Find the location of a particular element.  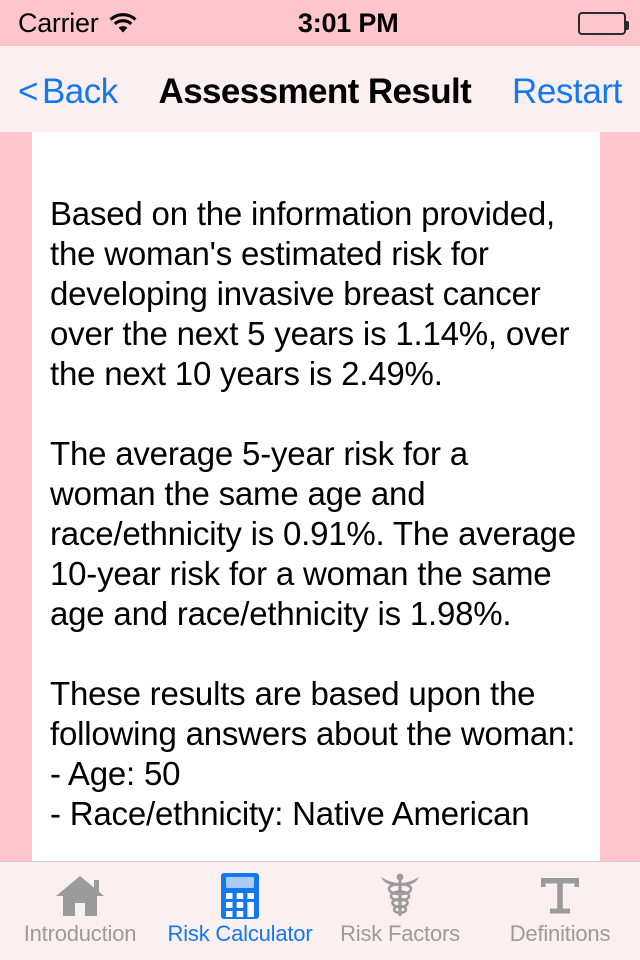

tab-introduction: Introduction is located at coordinates (80, 911).